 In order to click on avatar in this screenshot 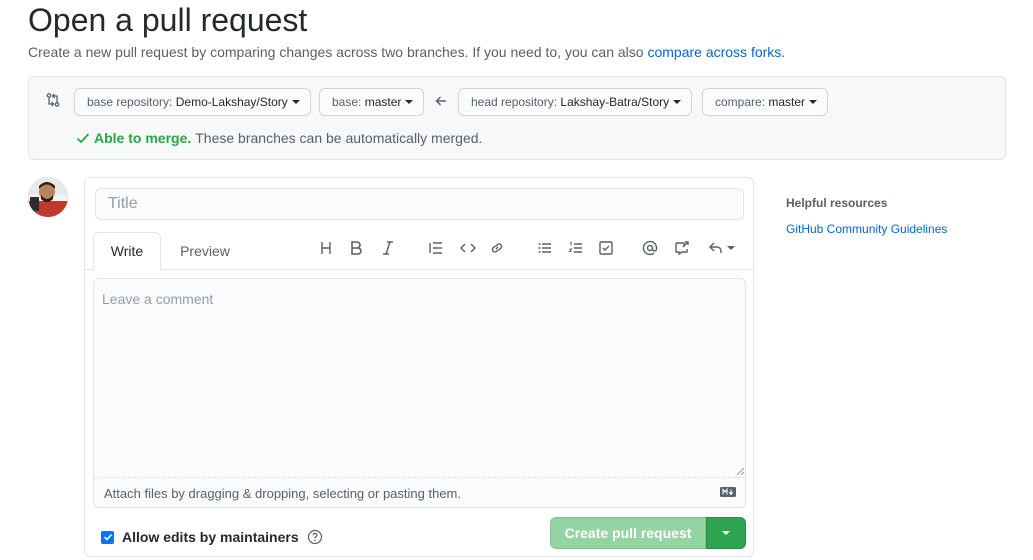, I will do `click(48, 197)`.